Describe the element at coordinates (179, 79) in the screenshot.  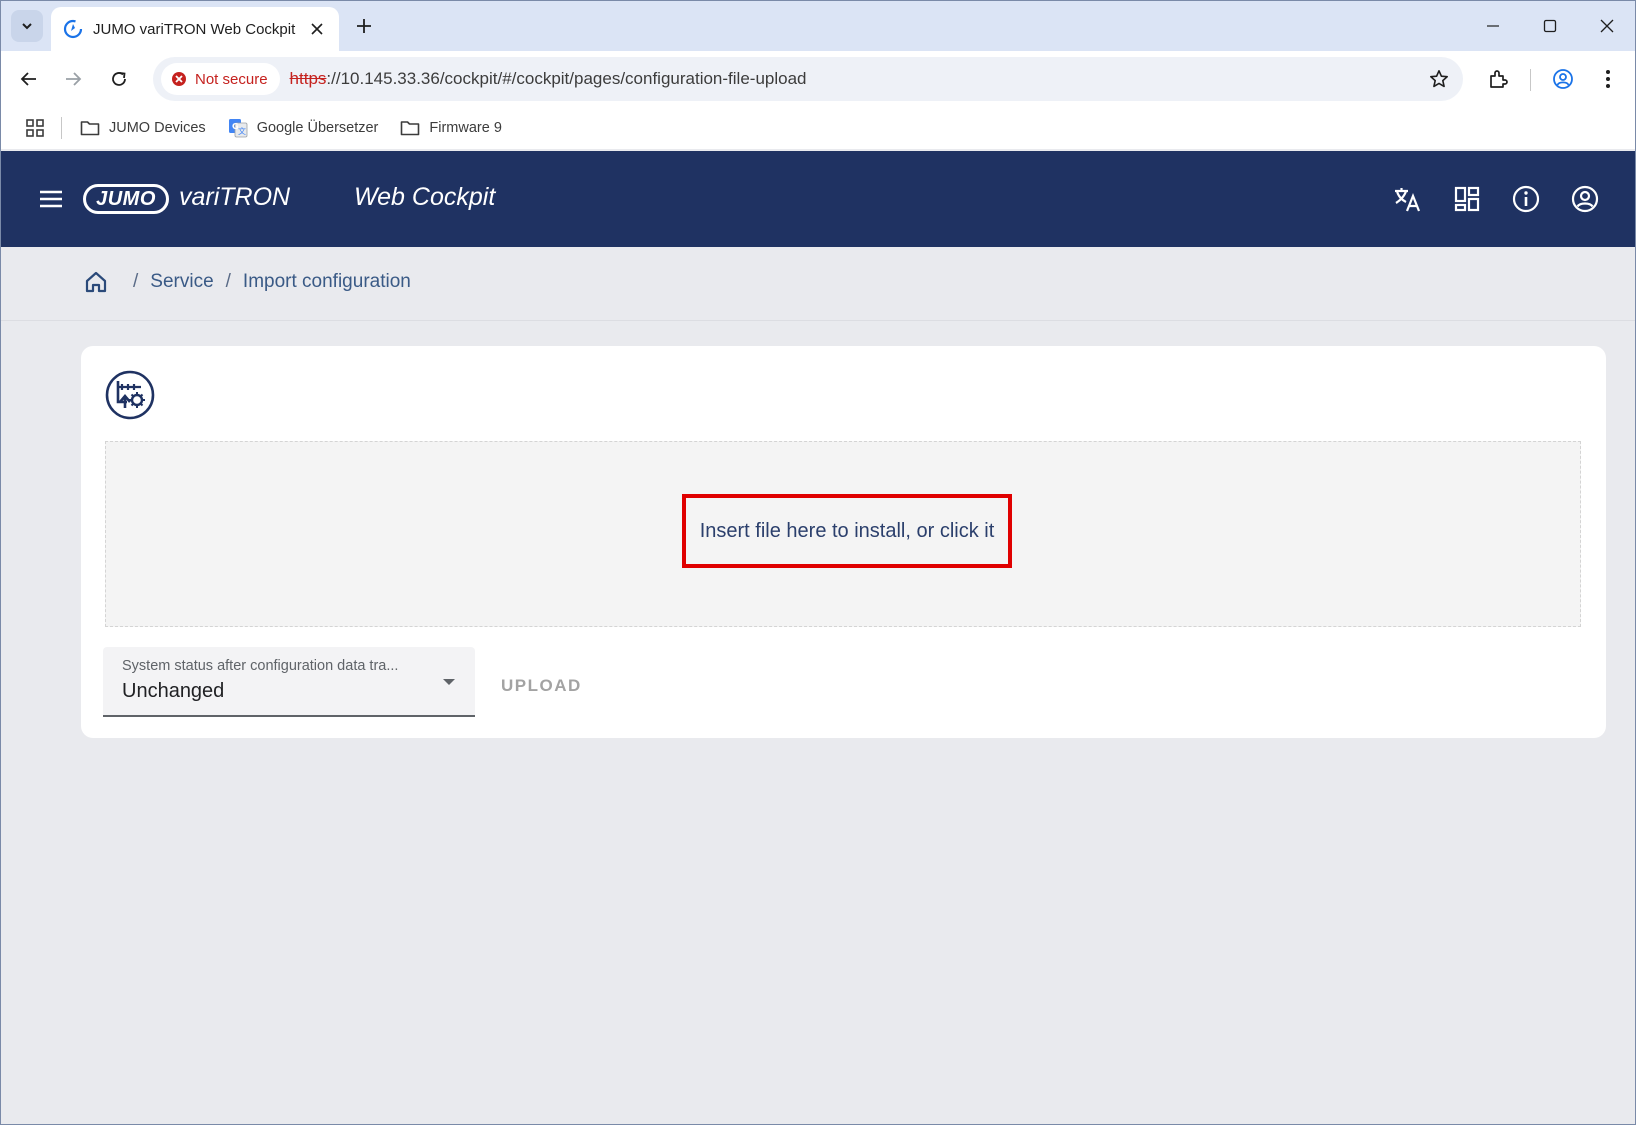
I see `not-secure-icon` at that location.